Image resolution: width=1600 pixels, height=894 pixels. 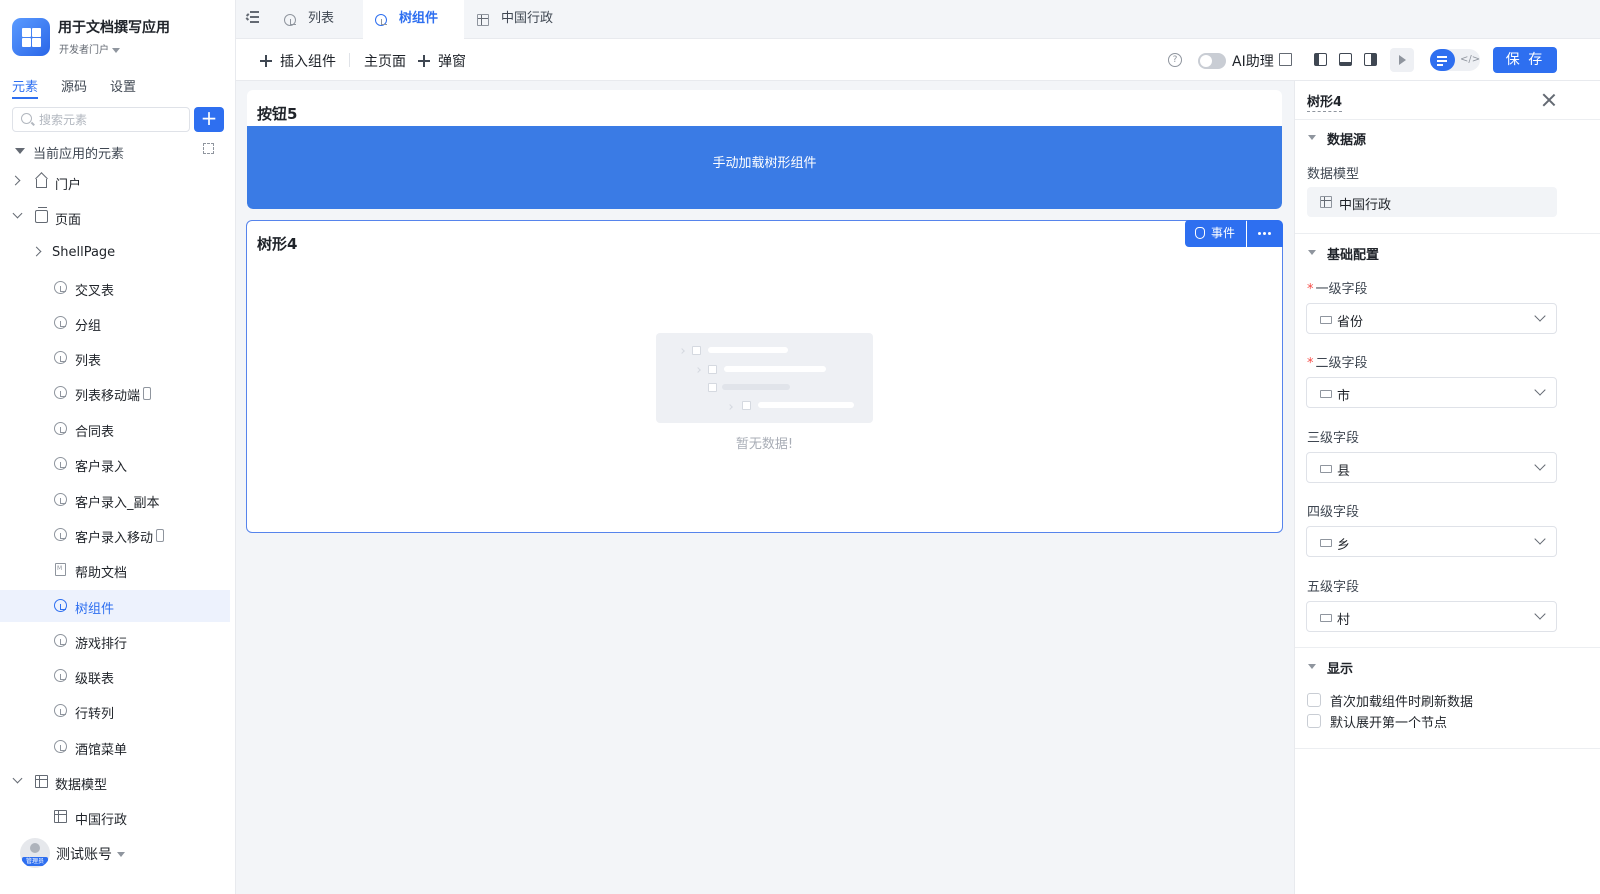 What do you see at coordinates (1470, 59) in the screenshot?
I see `code-mode-button: </>` at bounding box center [1470, 59].